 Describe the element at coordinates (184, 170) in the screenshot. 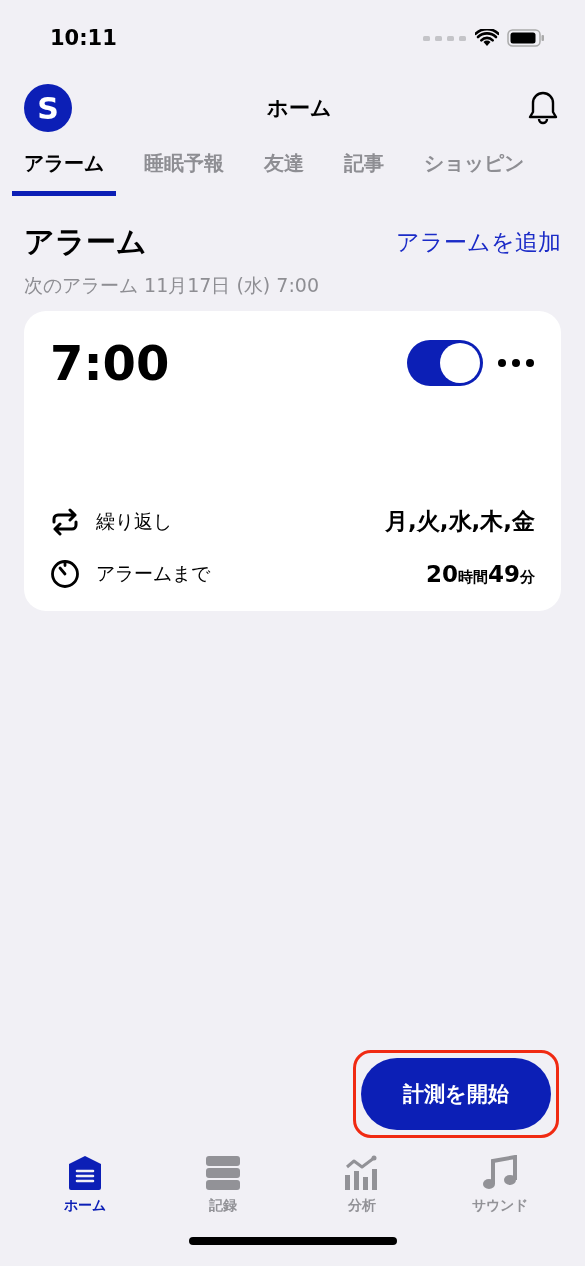

I see `tab: 睡眠予報` at that location.